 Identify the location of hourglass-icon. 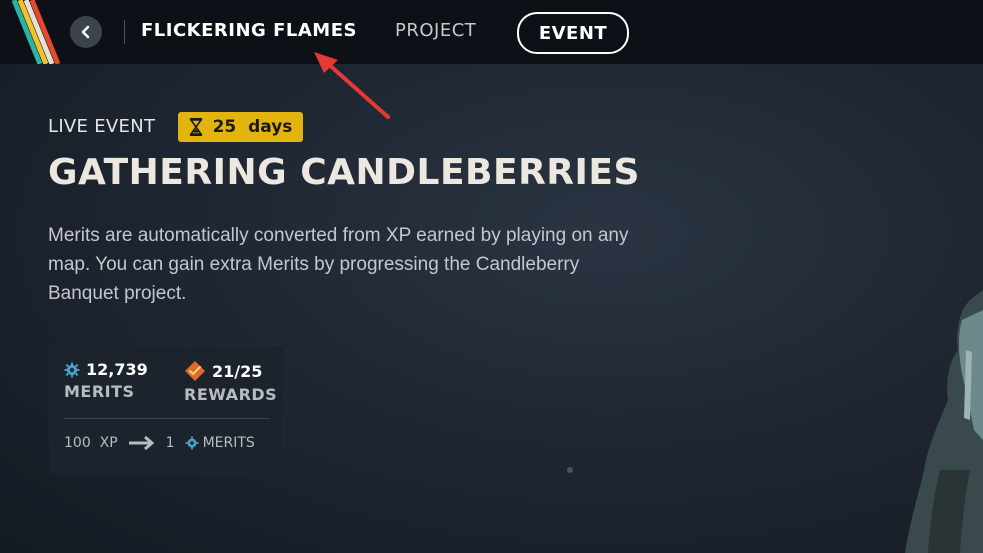
(196, 127).